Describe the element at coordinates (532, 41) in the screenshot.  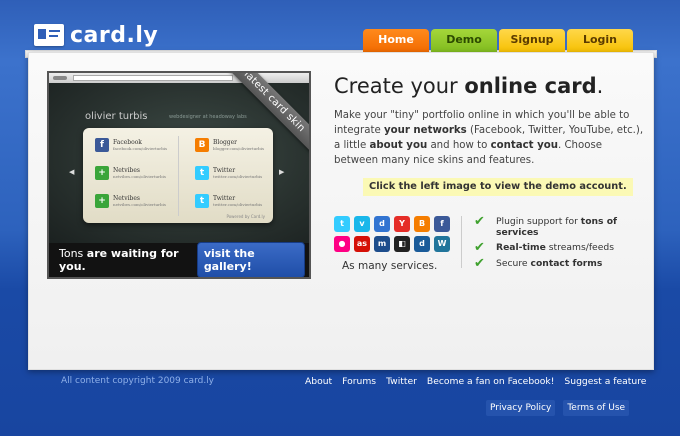
I see `tab-signup: Signup` at that location.